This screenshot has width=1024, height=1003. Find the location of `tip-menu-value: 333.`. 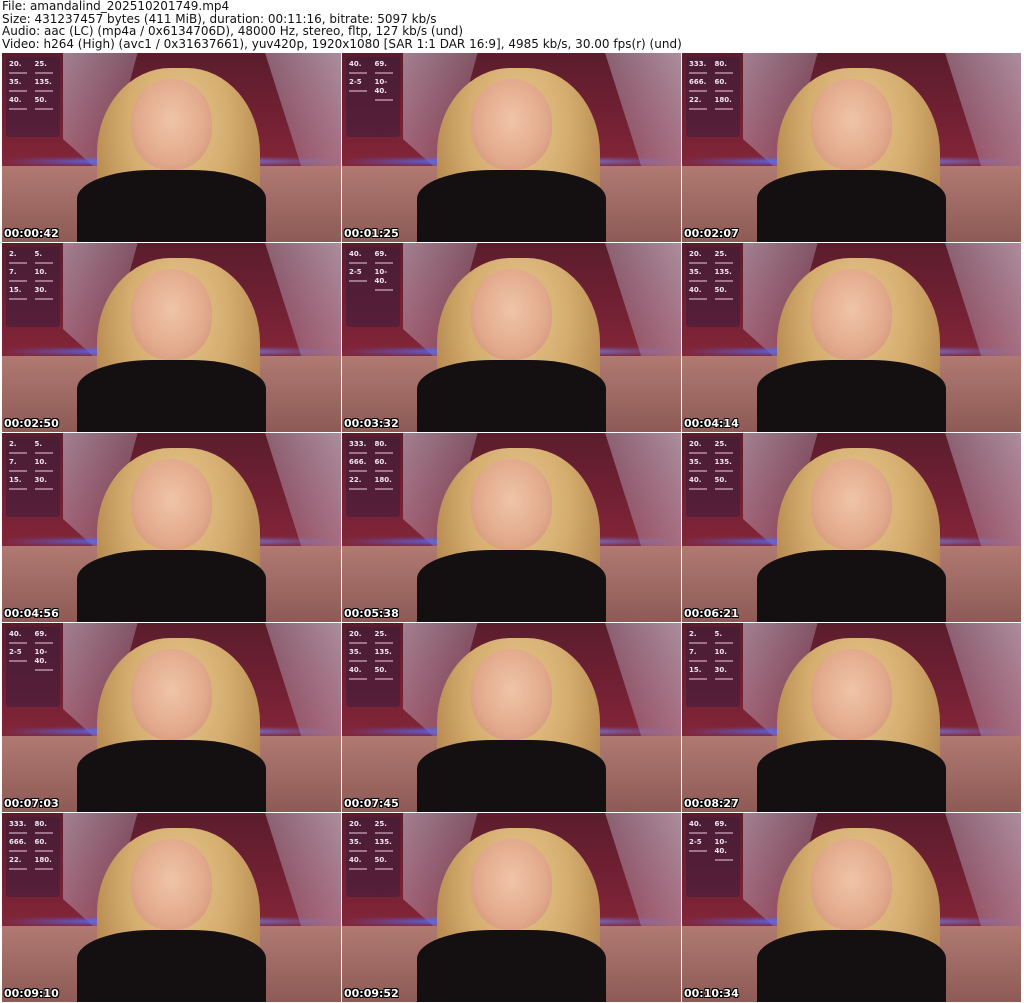

tip-menu-value: 333. is located at coordinates (700, 69).